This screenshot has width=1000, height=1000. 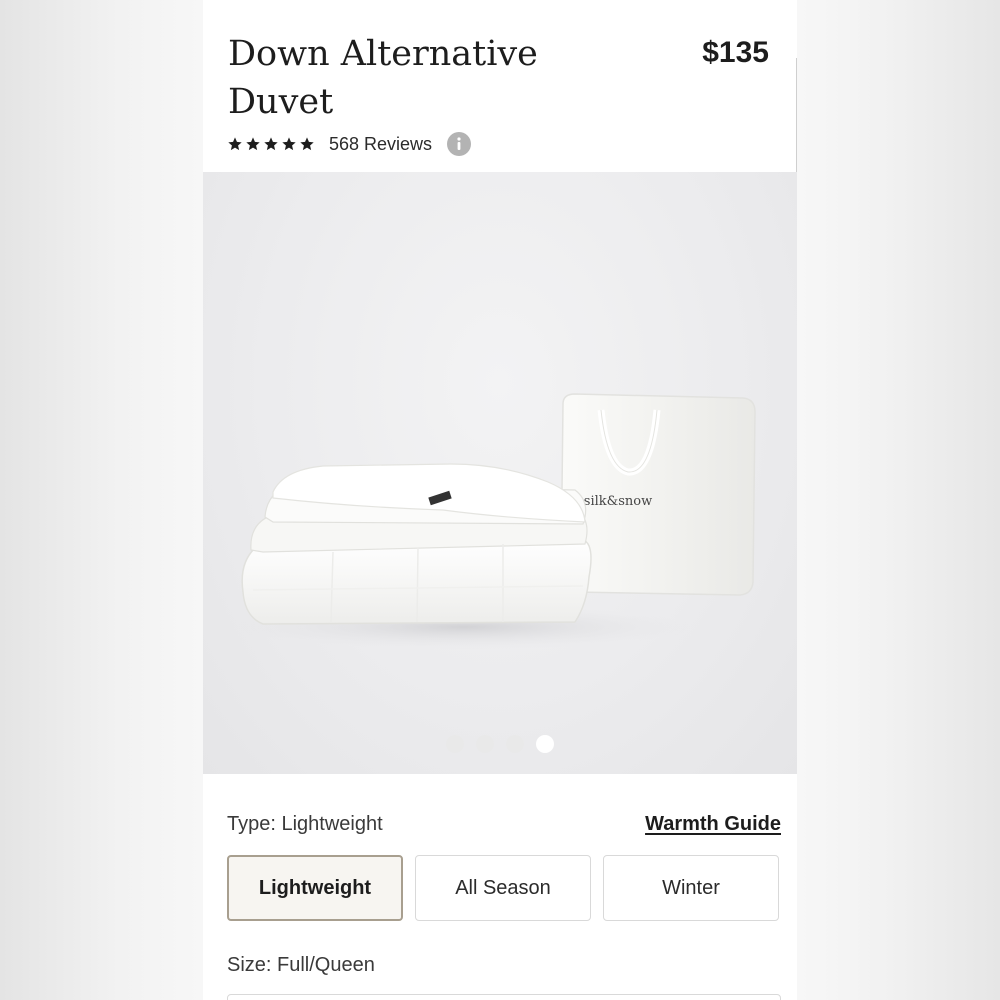 I want to click on reviews-count-link: 568 Reviews, so click(x=380, y=144).